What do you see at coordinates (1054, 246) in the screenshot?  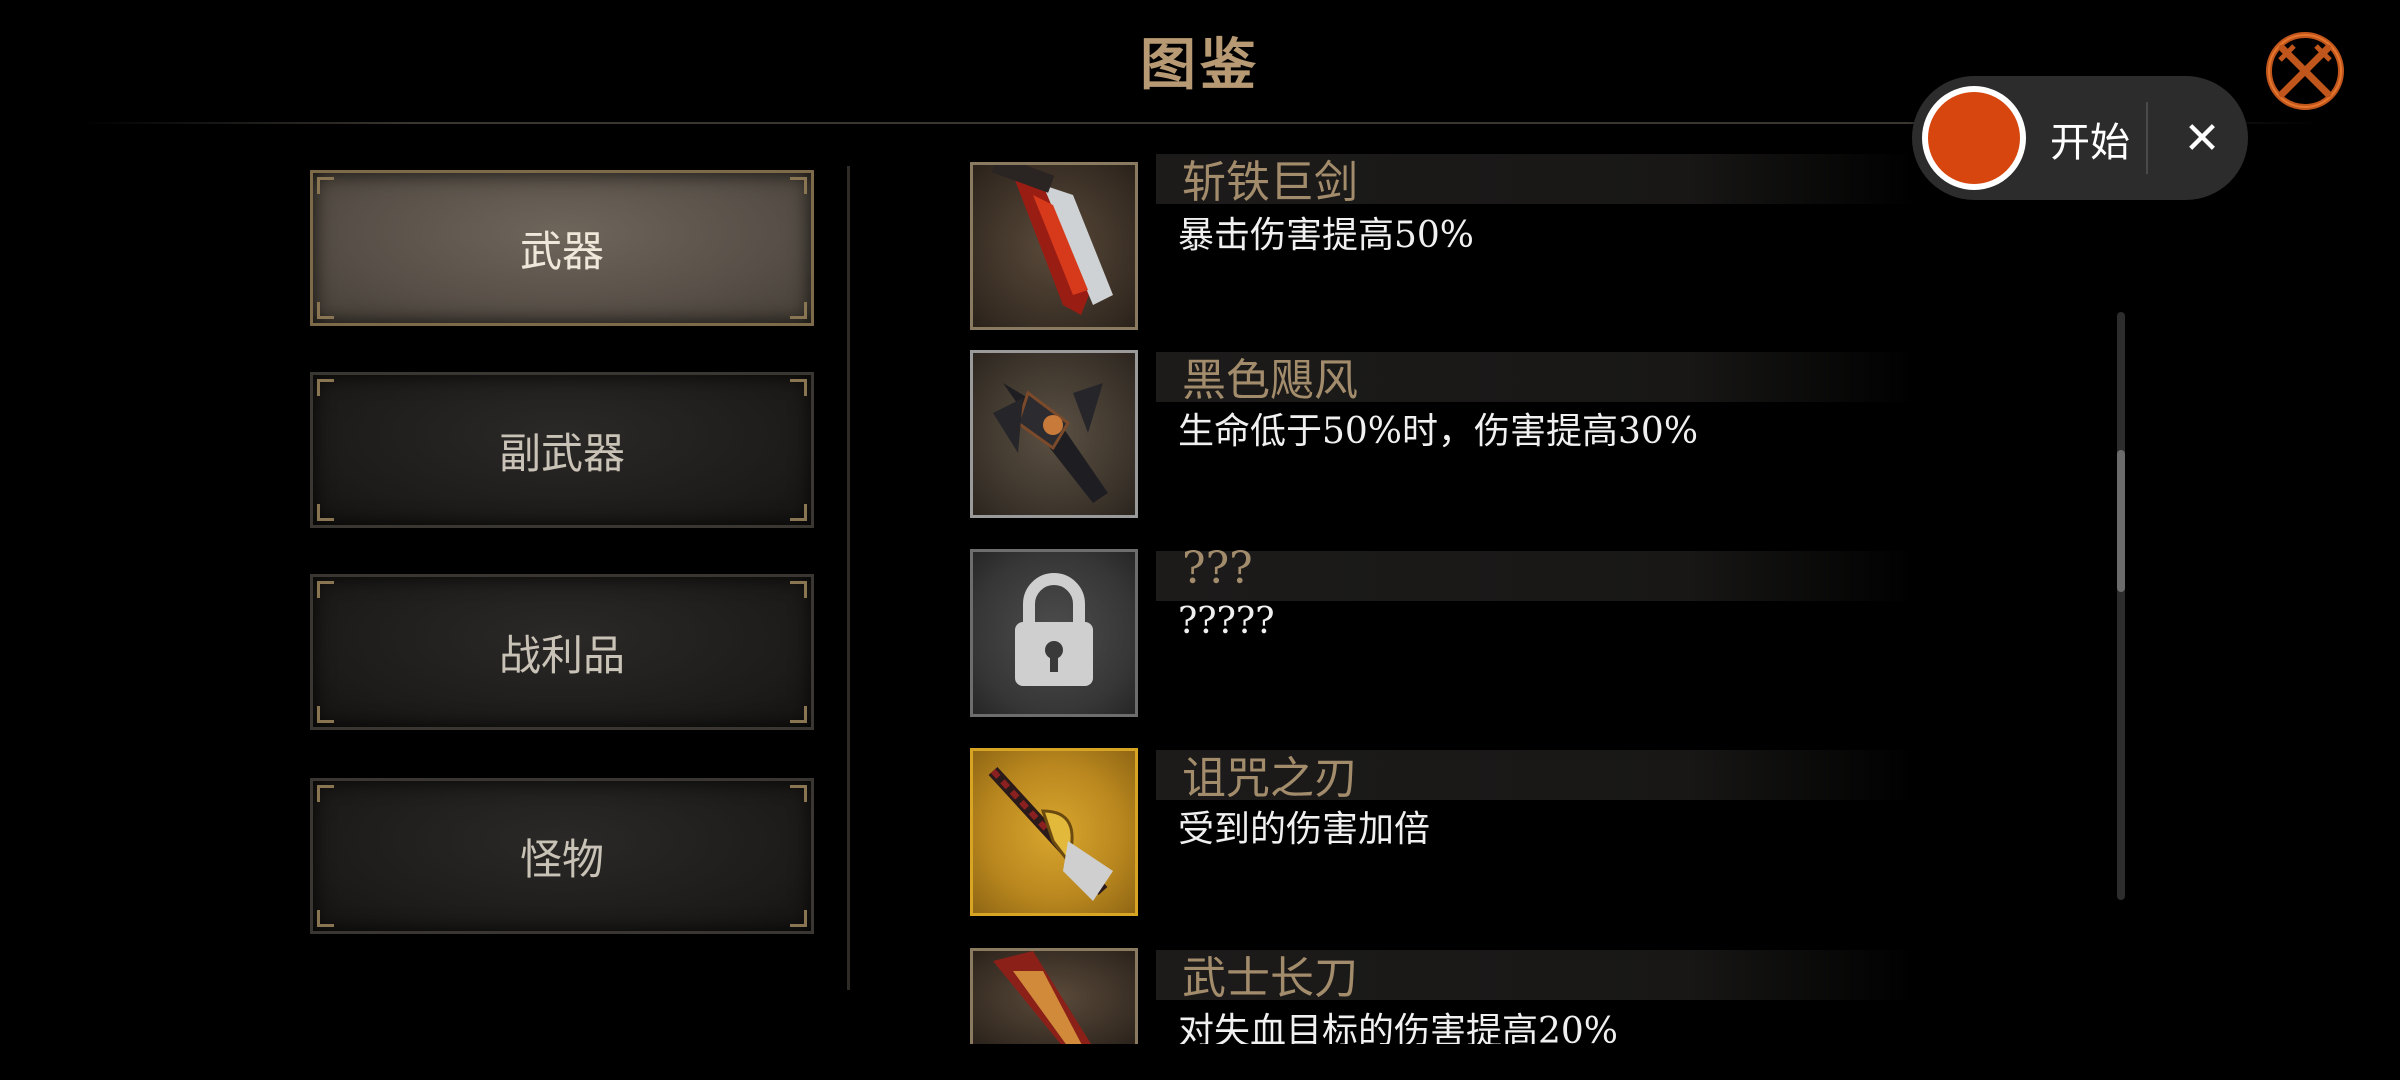 I see `great-sword-icon` at bounding box center [1054, 246].